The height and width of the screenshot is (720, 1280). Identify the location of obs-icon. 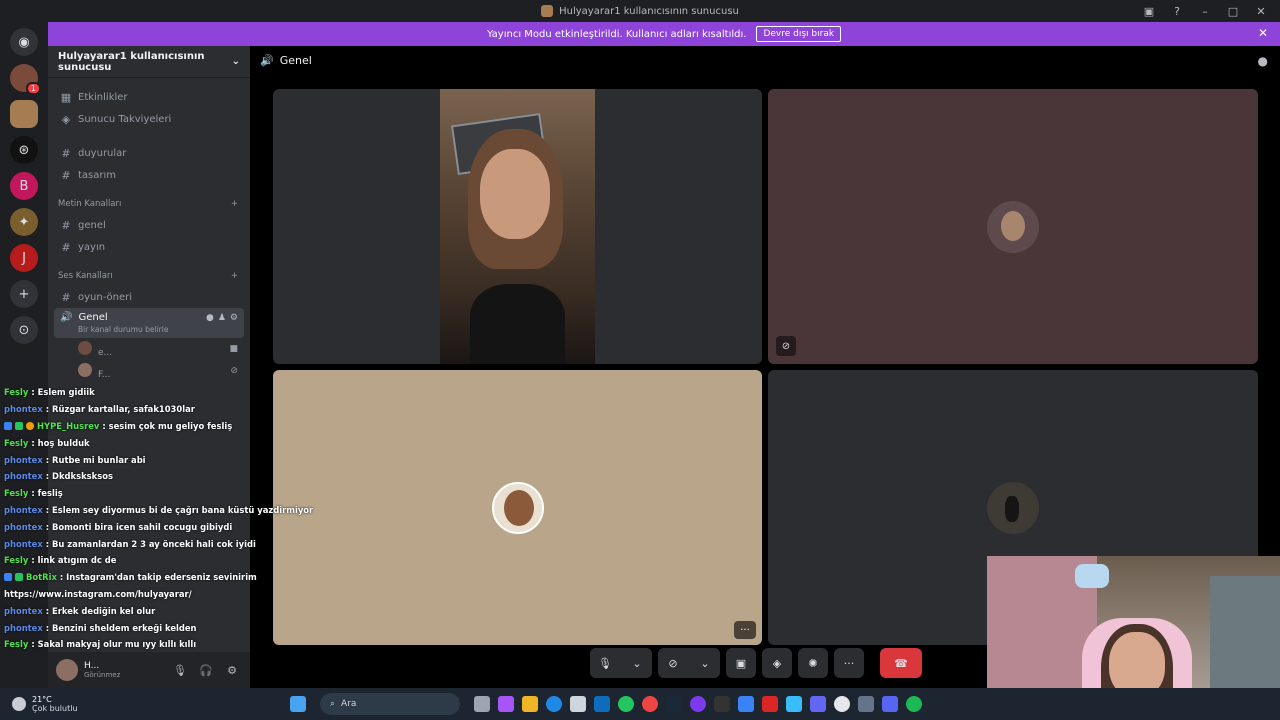
(842, 704).